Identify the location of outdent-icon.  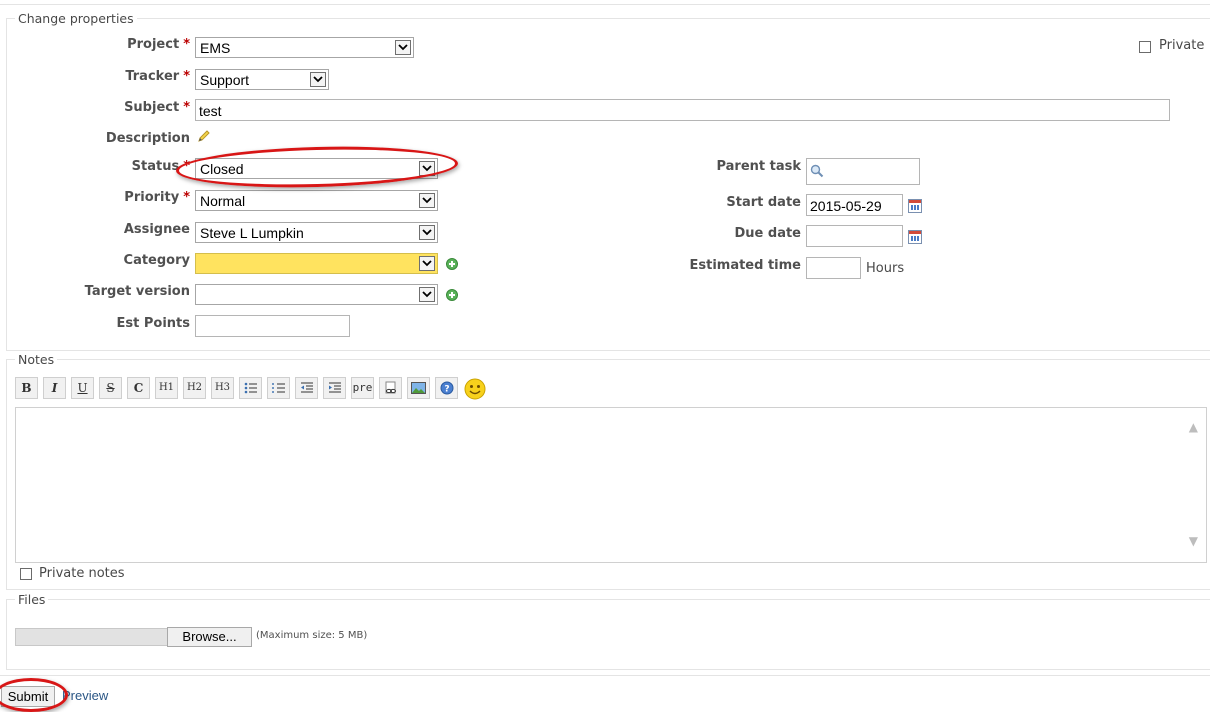
(306, 387).